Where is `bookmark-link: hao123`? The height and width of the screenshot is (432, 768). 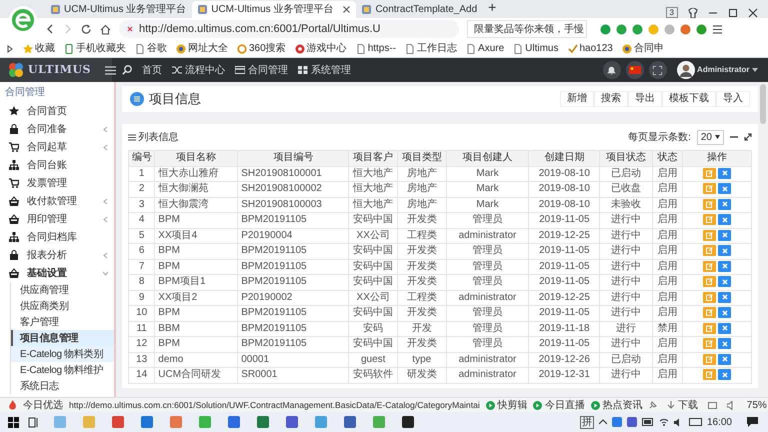 bookmark-link: hao123 is located at coordinates (590, 48).